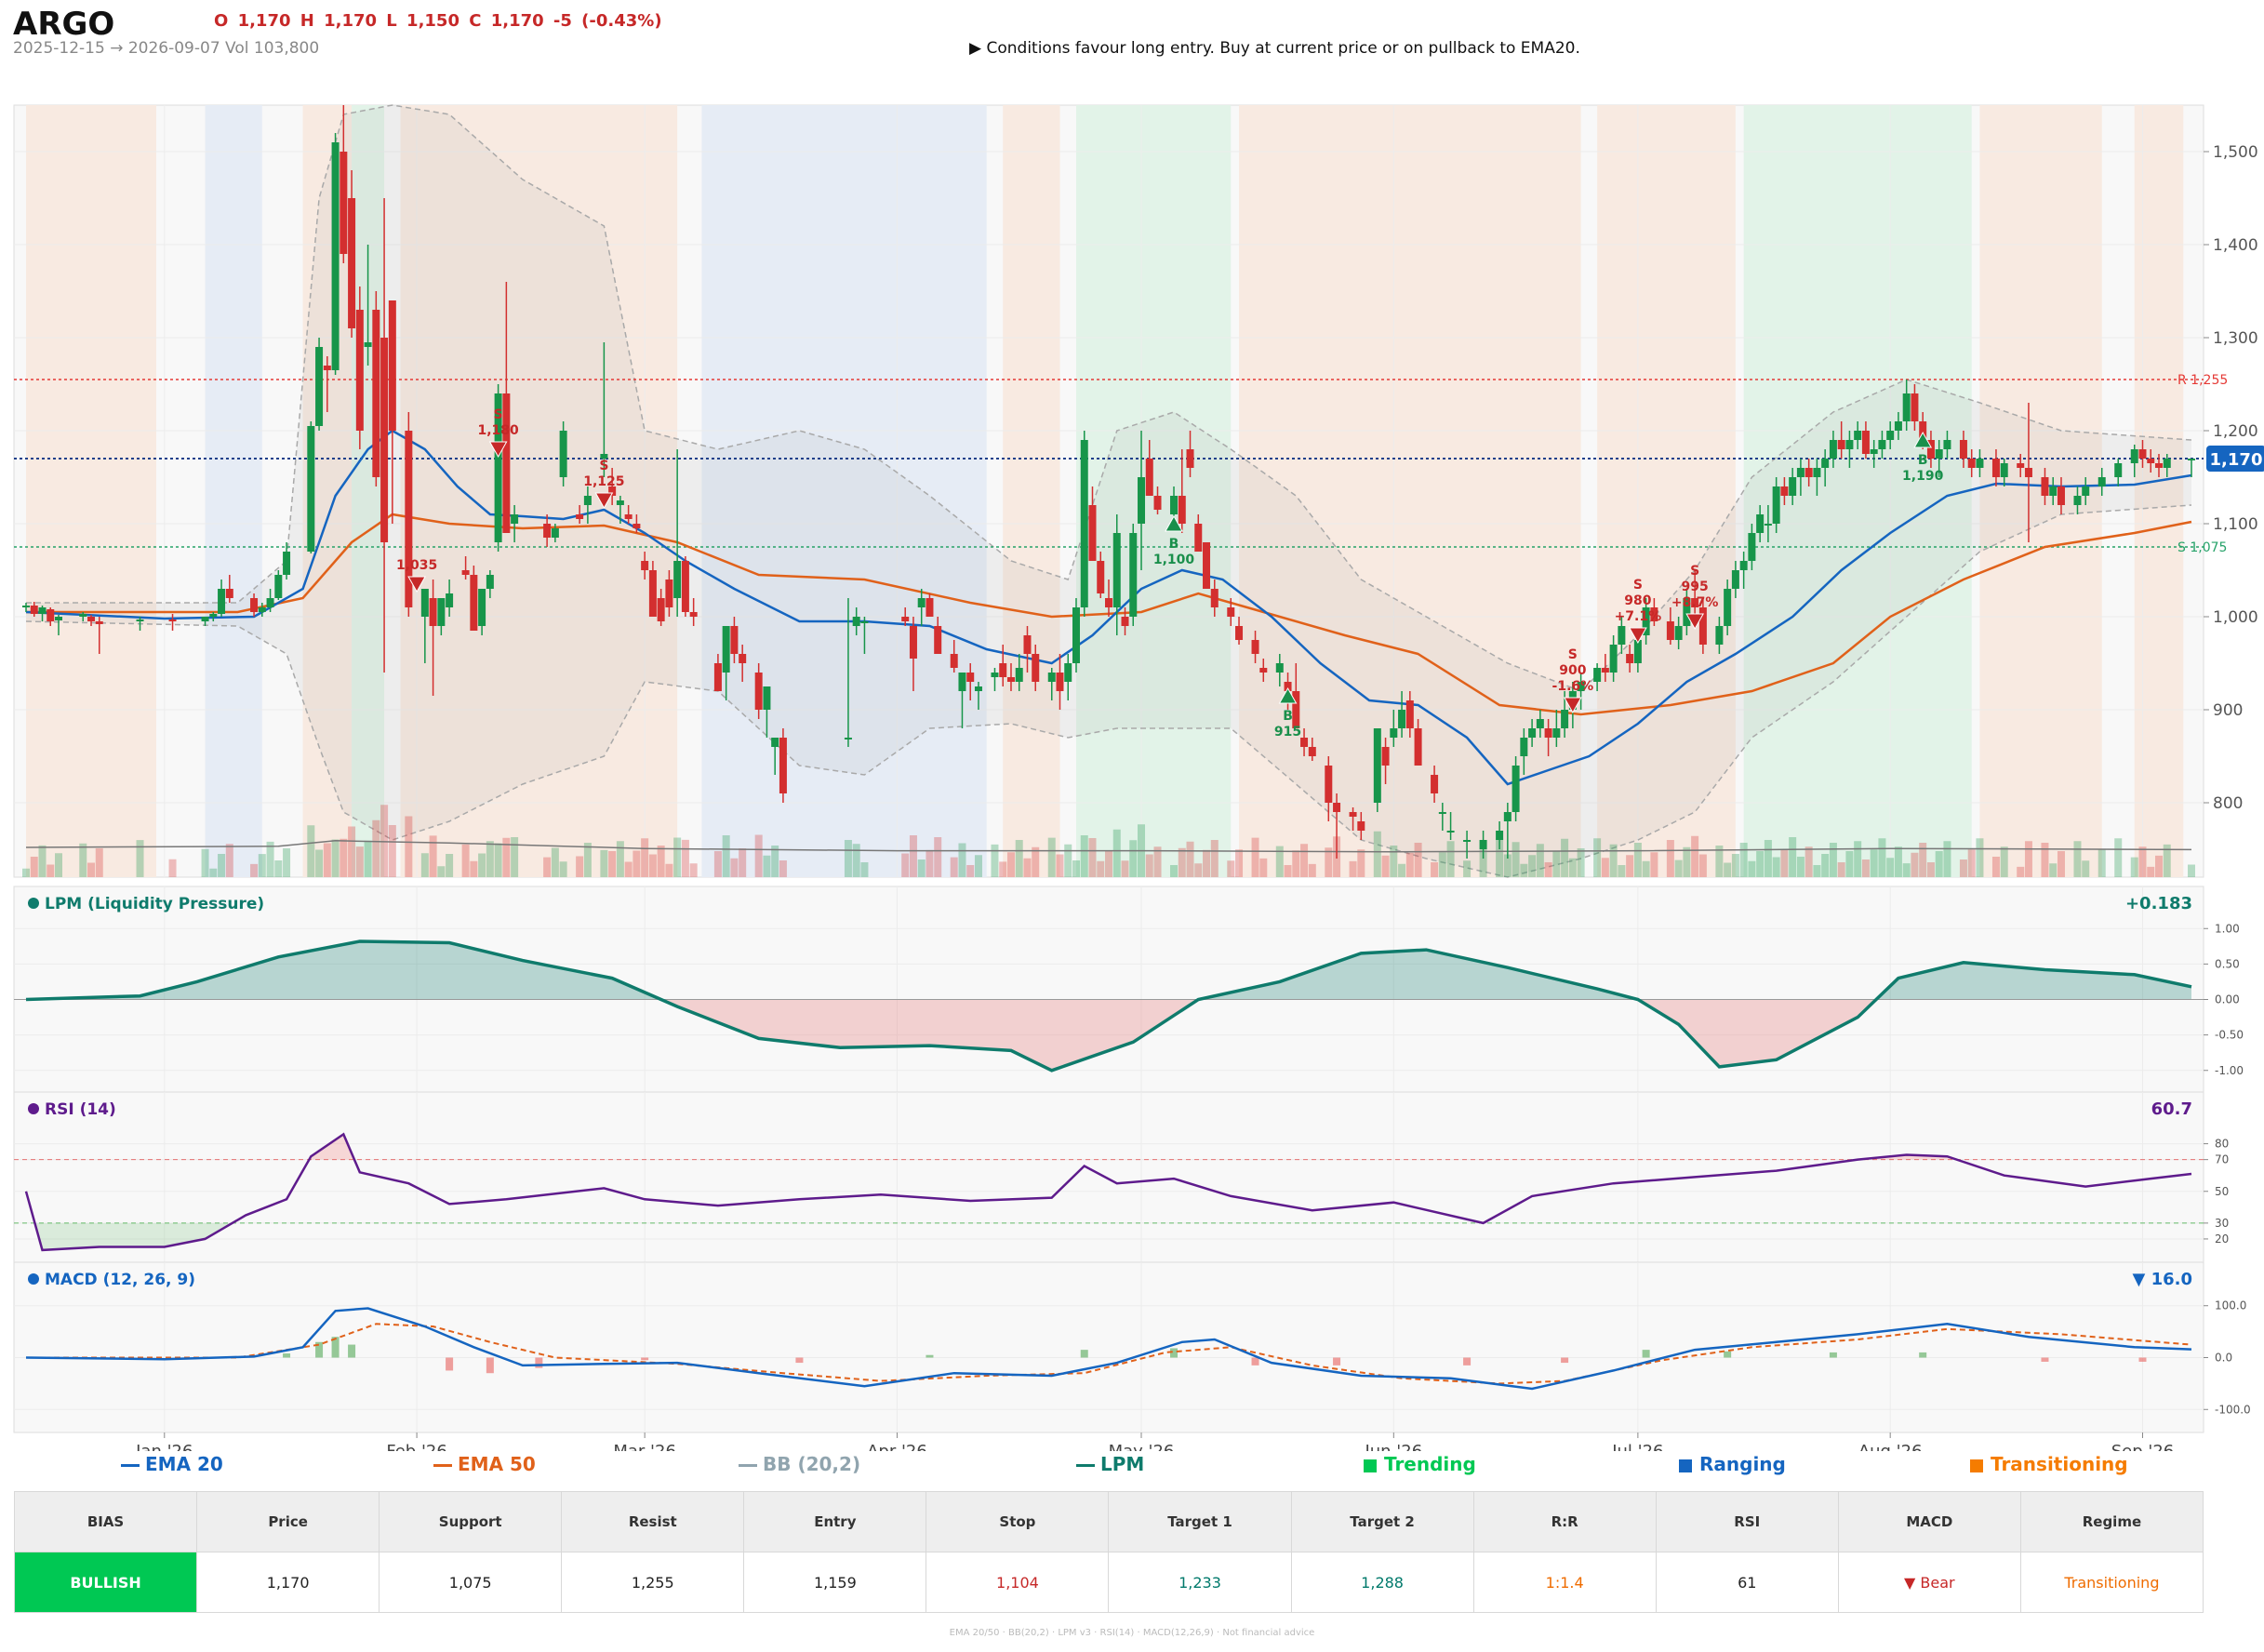 This screenshot has height=1652, width=2264. Describe the element at coordinates (2236, 460) in the screenshot. I see `current-price-tag-label: 1,170` at that location.